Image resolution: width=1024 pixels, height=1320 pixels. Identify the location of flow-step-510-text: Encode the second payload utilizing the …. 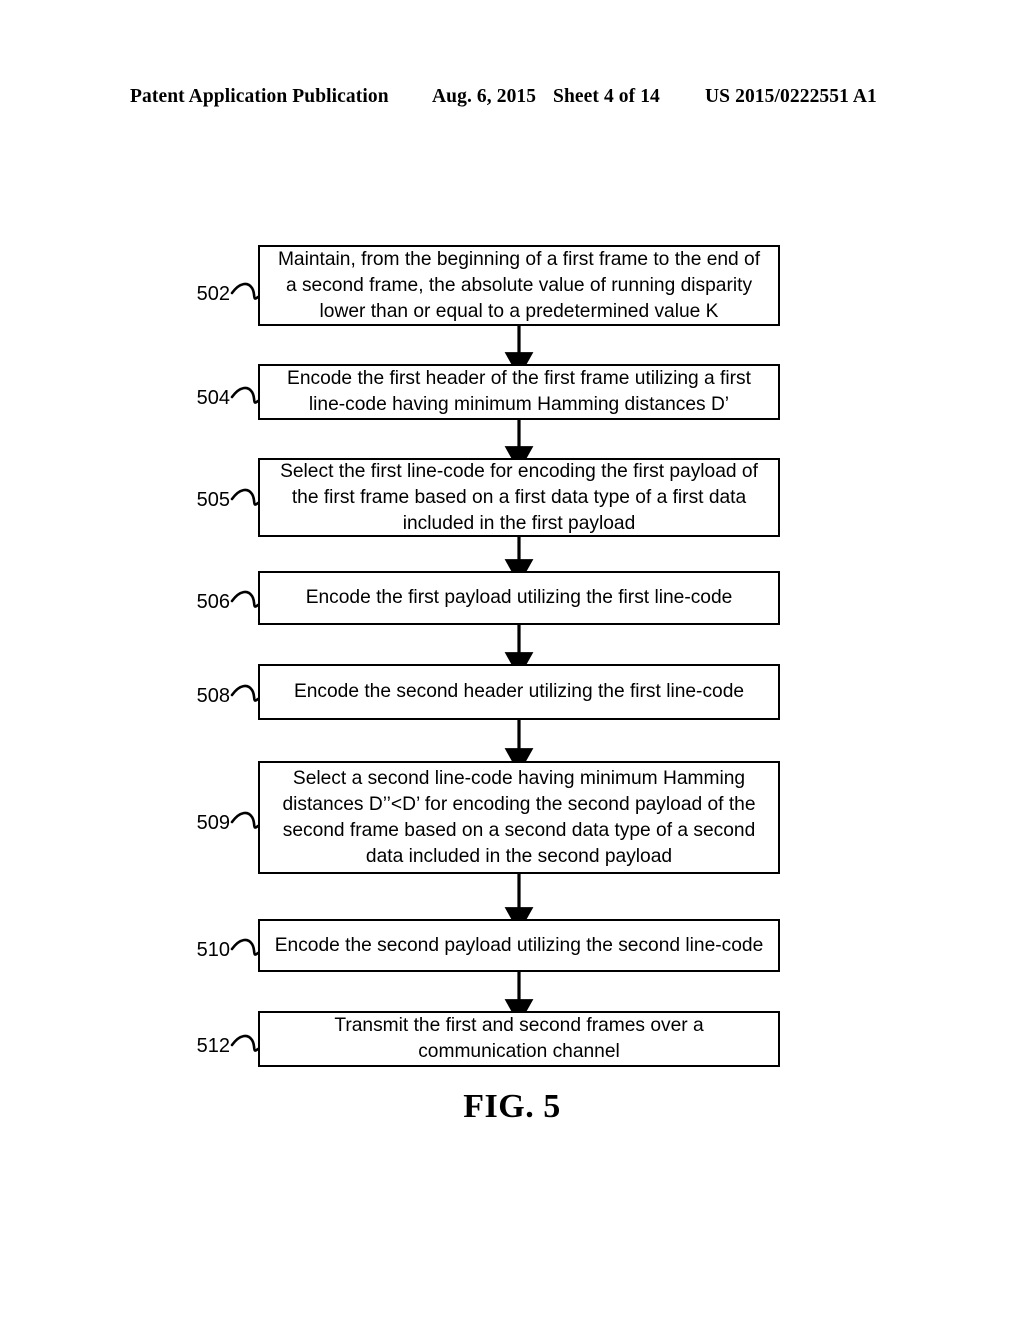
(519, 945).